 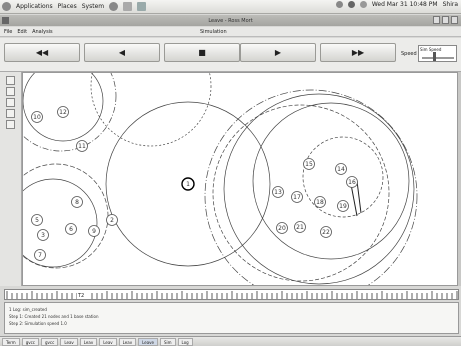 I want to click on sensor-node-label: 18, so click(x=320, y=202).